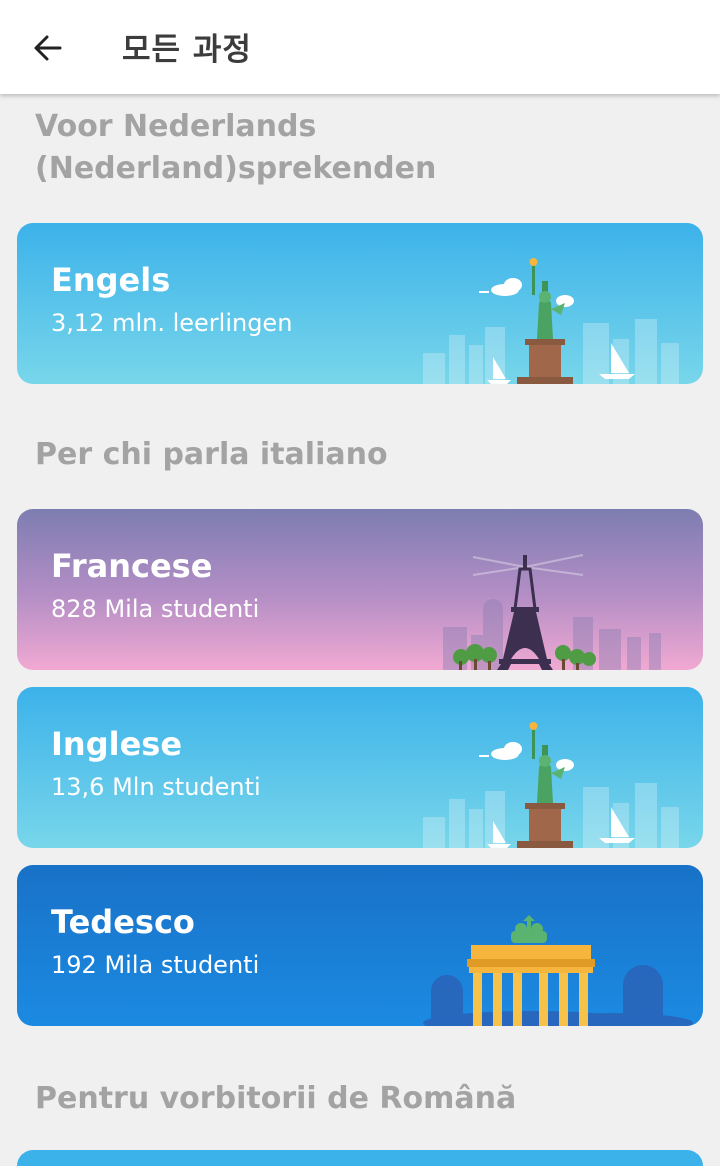 The width and height of the screenshot is (720, 1166). What do you see at coordinates (156, 787) in the screenshot?
I see `course-learners: 13,6 Mln studenti` at bounding box center [156, 787].